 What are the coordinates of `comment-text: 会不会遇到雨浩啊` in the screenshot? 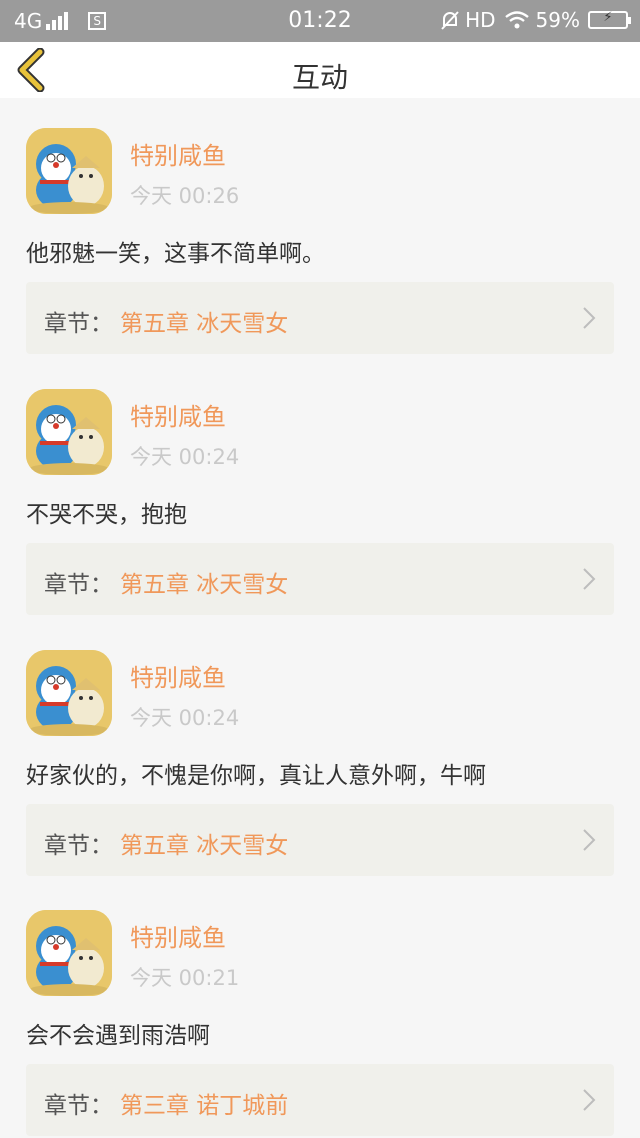 It's located at (118, 1036).